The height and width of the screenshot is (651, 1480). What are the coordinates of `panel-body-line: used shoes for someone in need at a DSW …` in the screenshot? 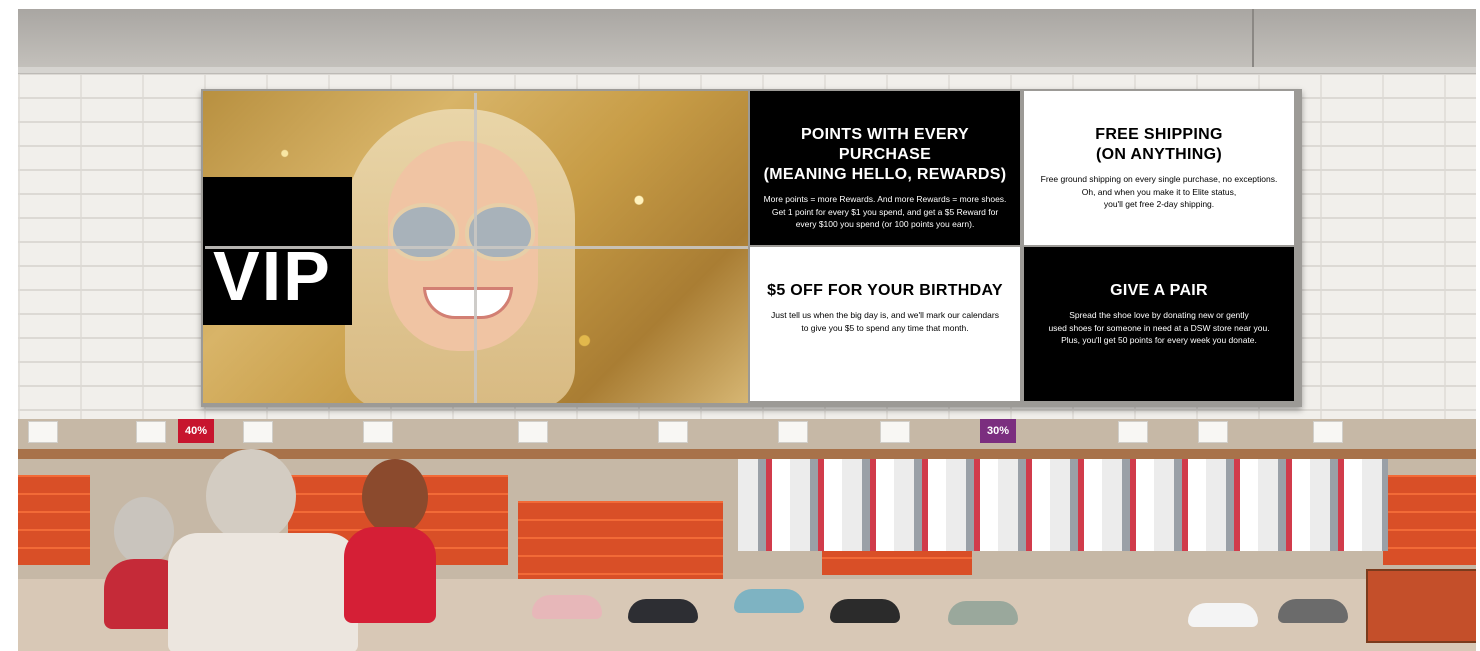 It's located at (1159, 327).